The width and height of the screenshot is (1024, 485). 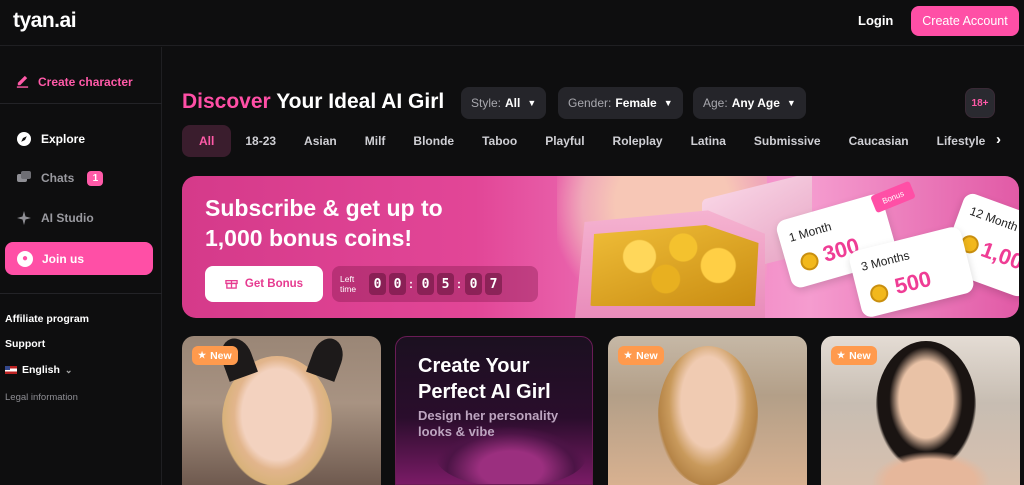 What do you see at coordinates (85, 82) in the screenshot?
I see `create-character-label: Create character` at bounding box center [85, 82].